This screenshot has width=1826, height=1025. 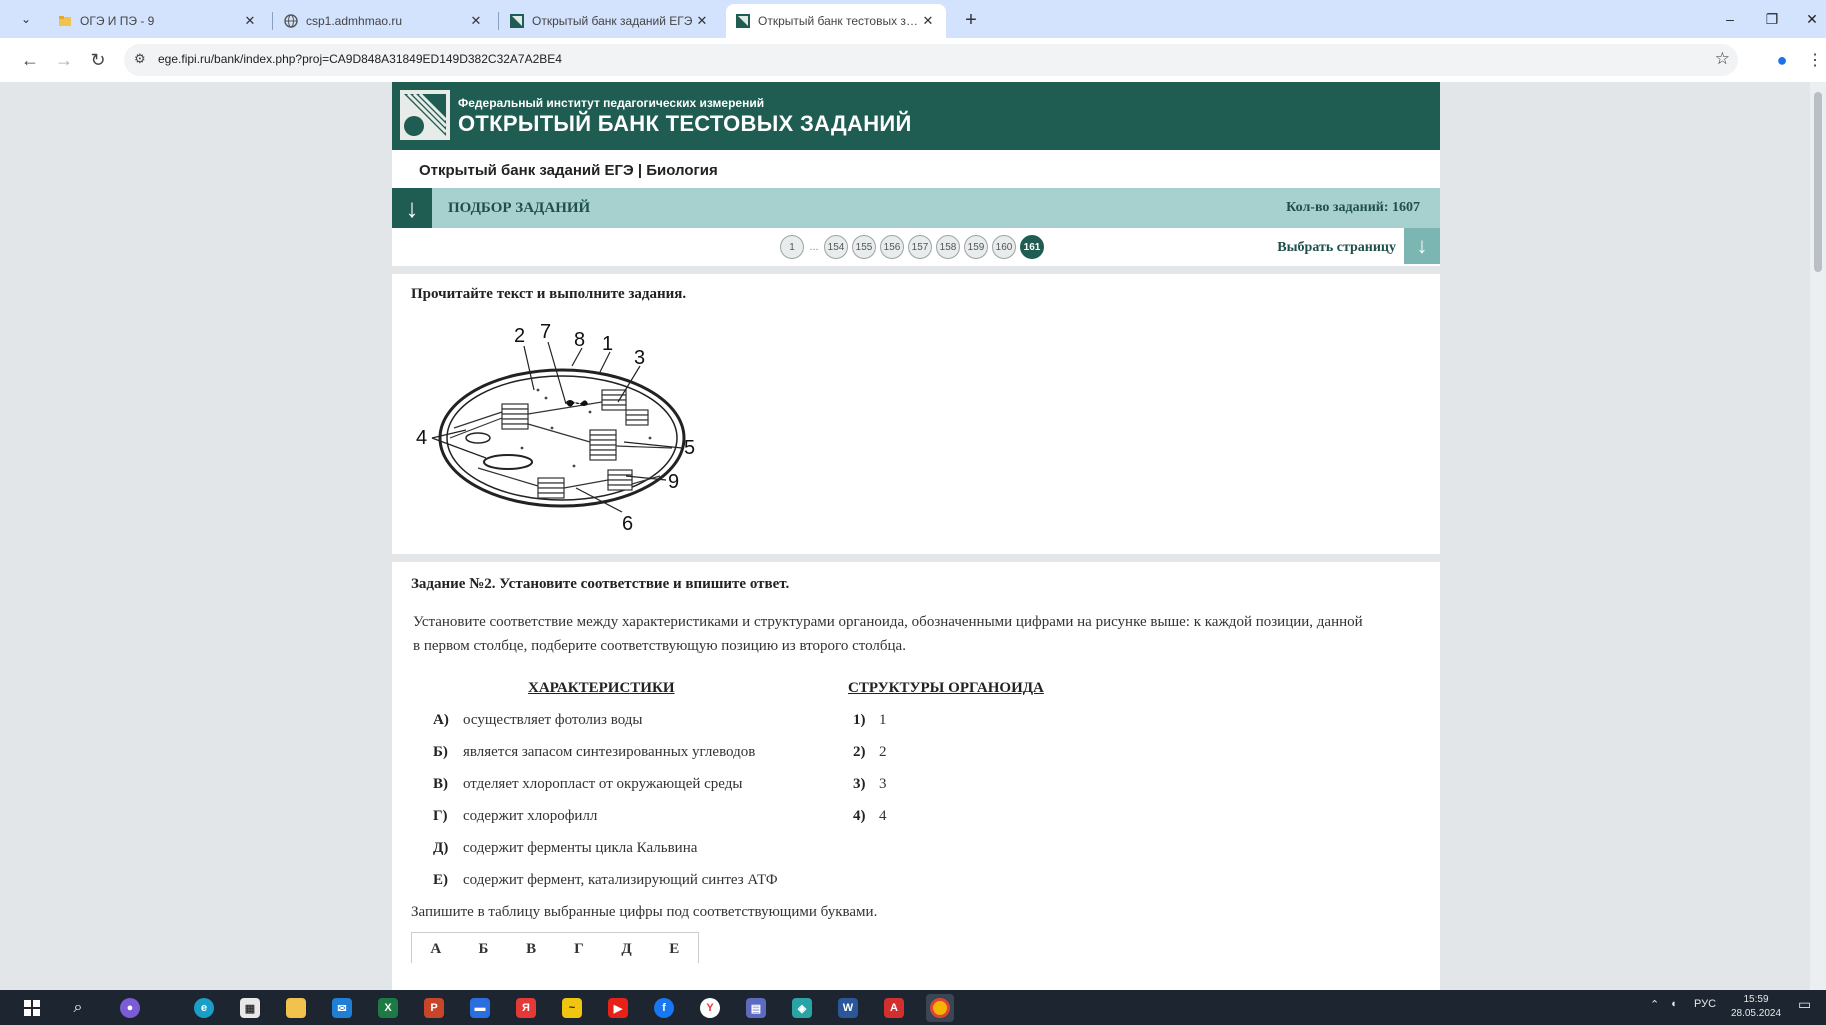 I want to click on task-selection-bar: ↓ ПОДБОР ЗАДАНИЙ Кол-во заданий: 1607, so click(x=916, y=208).